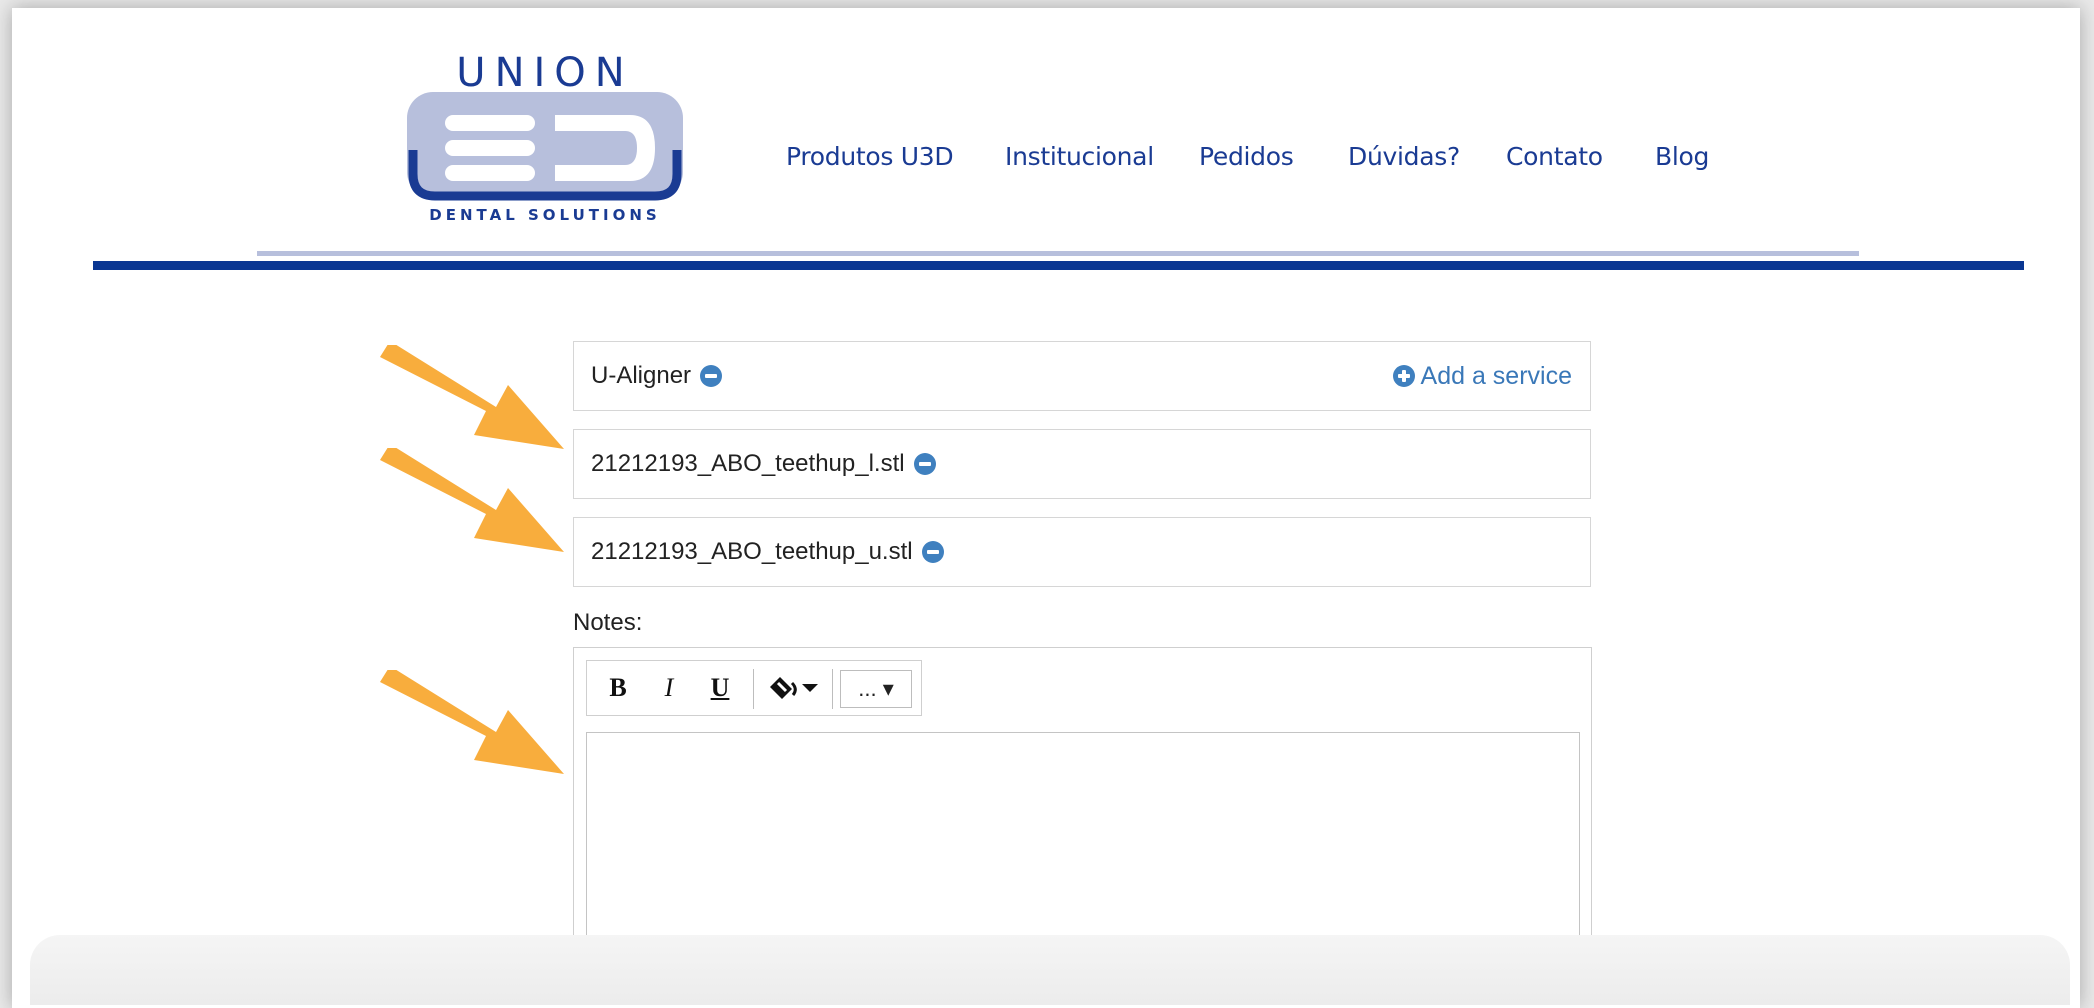  Describe the element at coordinates (544, 73) in the screenshot. I see `logo-wordmark: UNION` at that location.